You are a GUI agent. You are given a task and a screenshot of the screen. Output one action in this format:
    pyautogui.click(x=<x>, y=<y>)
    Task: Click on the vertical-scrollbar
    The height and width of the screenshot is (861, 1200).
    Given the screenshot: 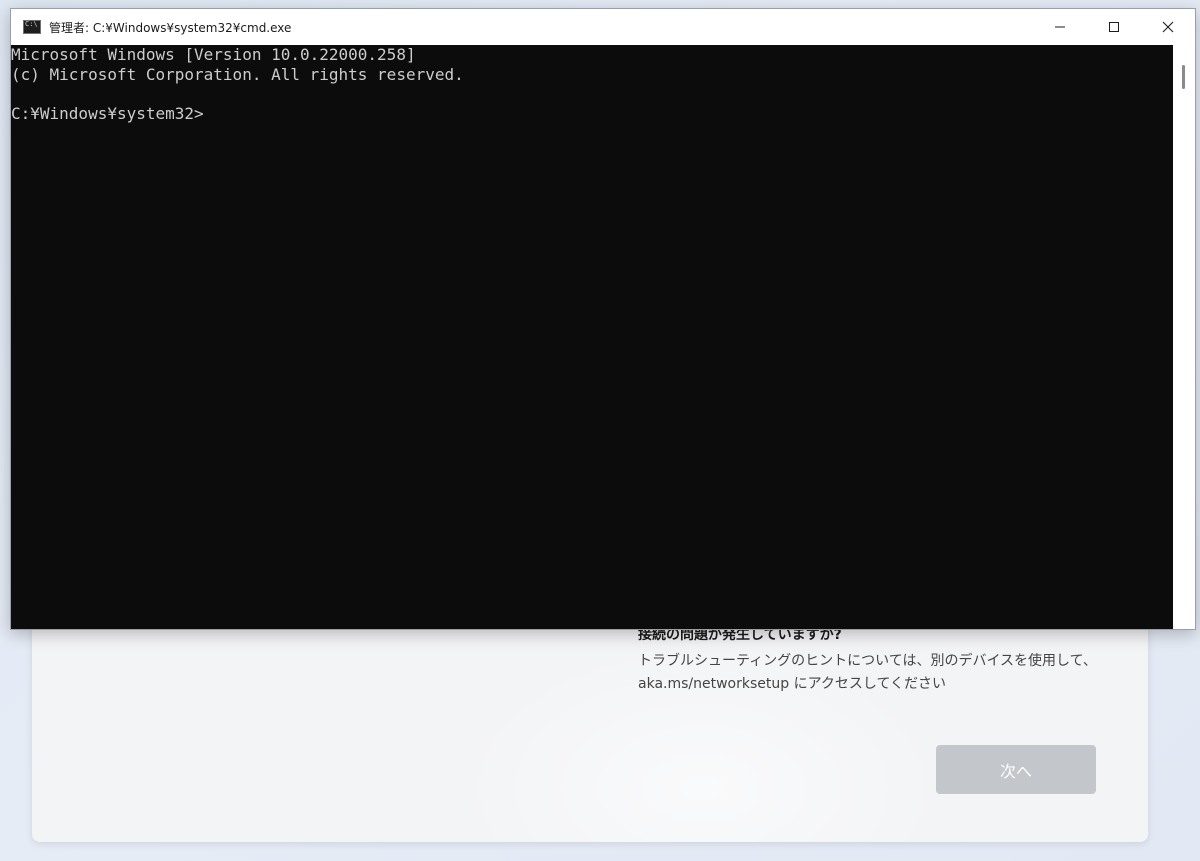 What is the action you would take?
    pyautogui.click(x=1184, y=337)
    